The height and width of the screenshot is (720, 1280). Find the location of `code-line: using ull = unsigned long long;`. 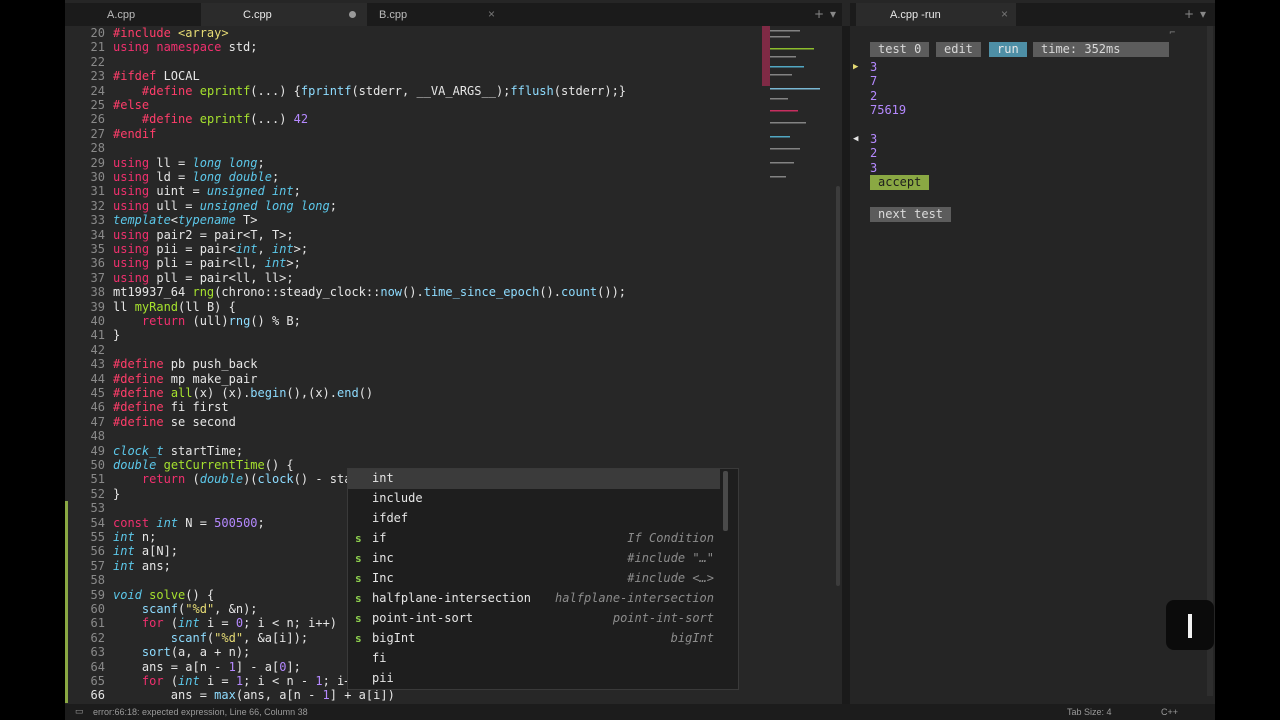

code-line: using ull = unsigned long long; is located at coordinates (225, 206).